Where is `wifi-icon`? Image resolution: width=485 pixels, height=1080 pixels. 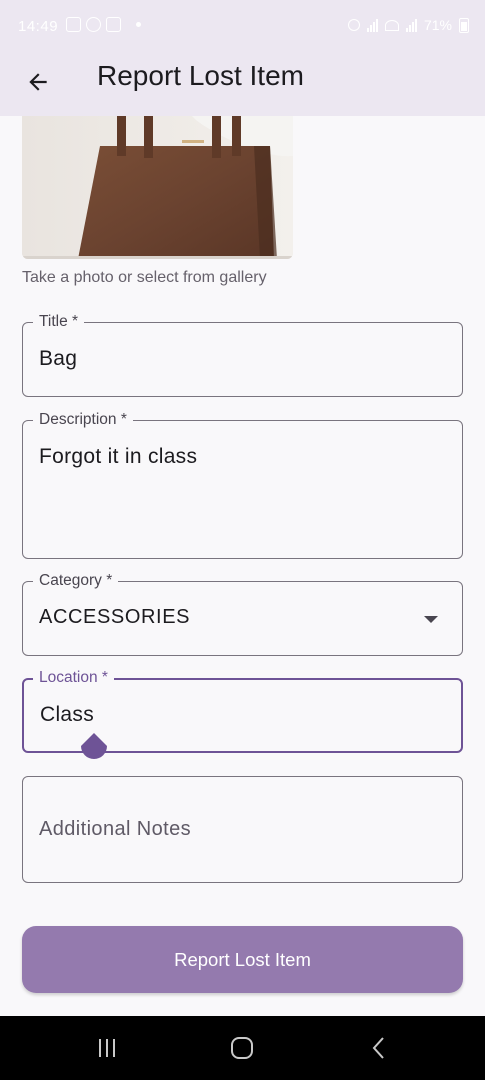 wifi-icon is located at coordinates (391, 25).